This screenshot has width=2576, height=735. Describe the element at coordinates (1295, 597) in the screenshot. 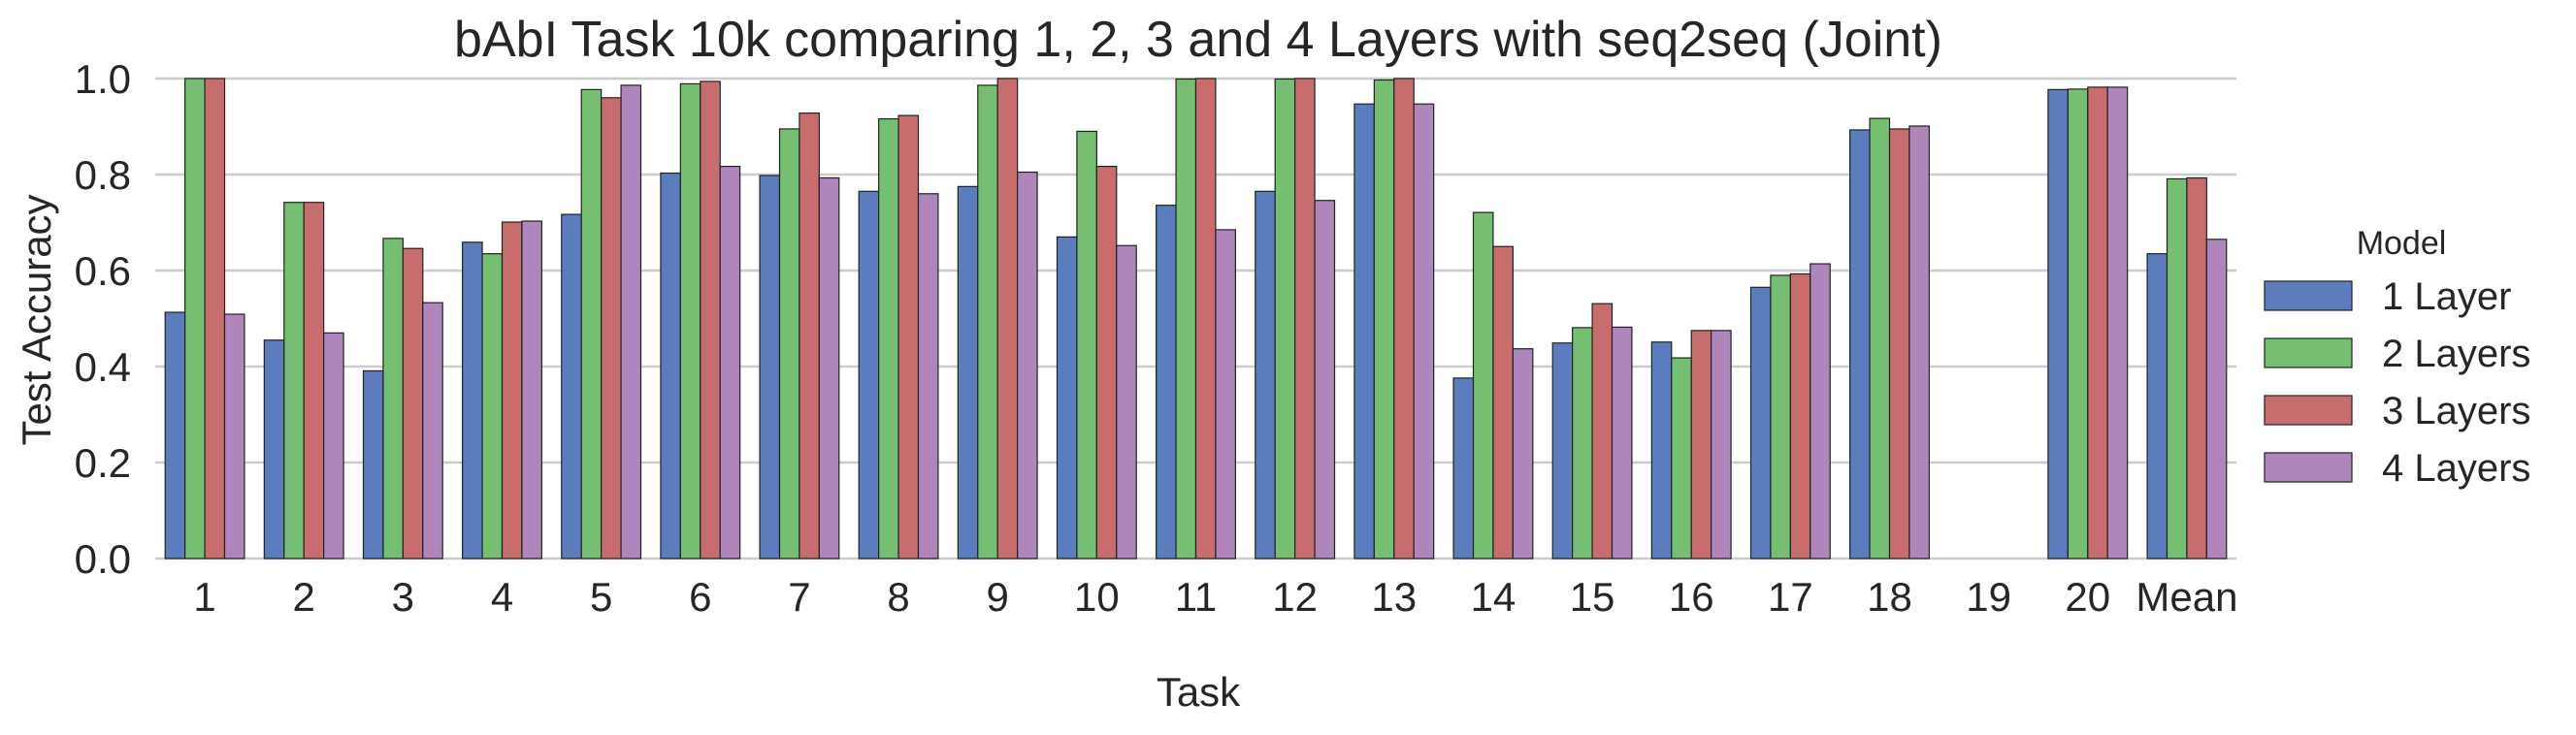

I see `x-tick-label: 12` at that location.